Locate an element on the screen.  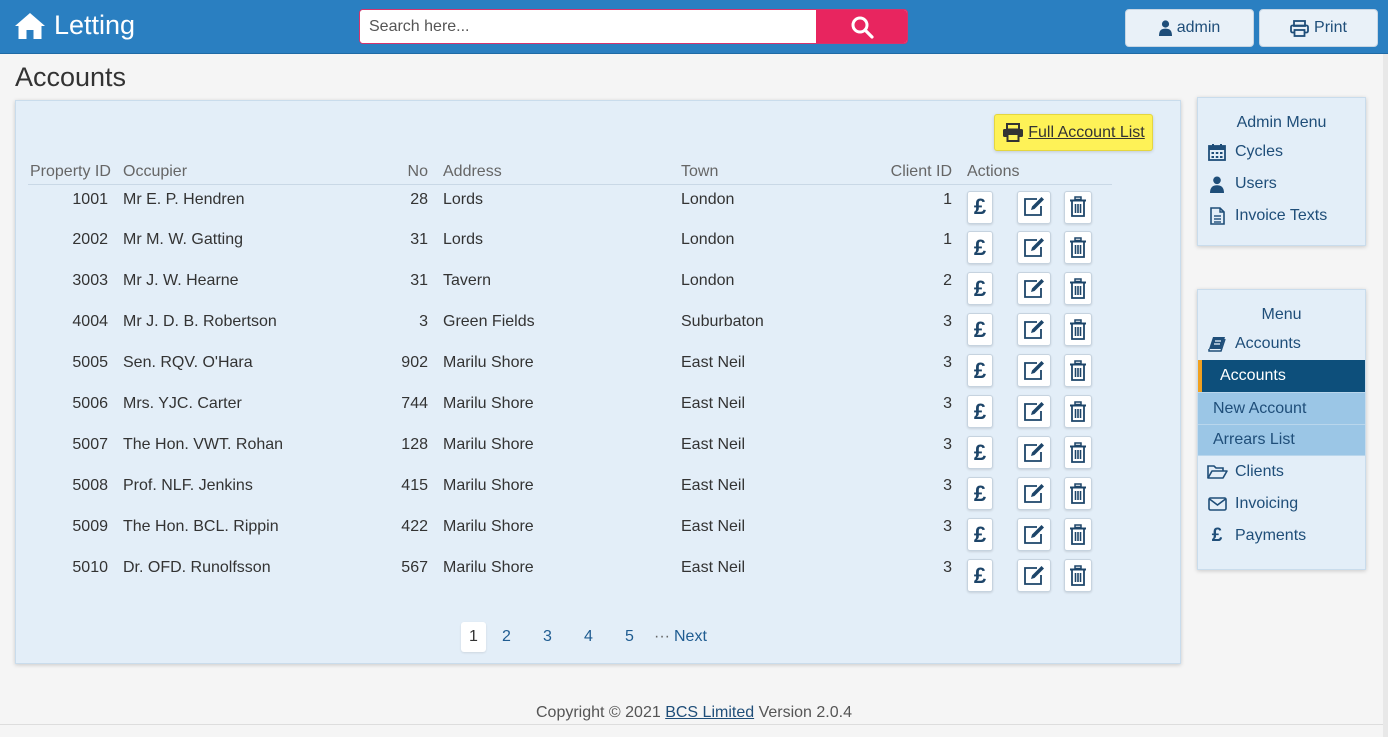
cell-no: 567 is located at coordinates (414, 567).